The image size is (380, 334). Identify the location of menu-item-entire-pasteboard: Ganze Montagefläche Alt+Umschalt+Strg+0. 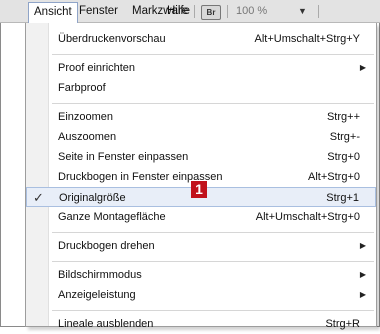
(201, 217).